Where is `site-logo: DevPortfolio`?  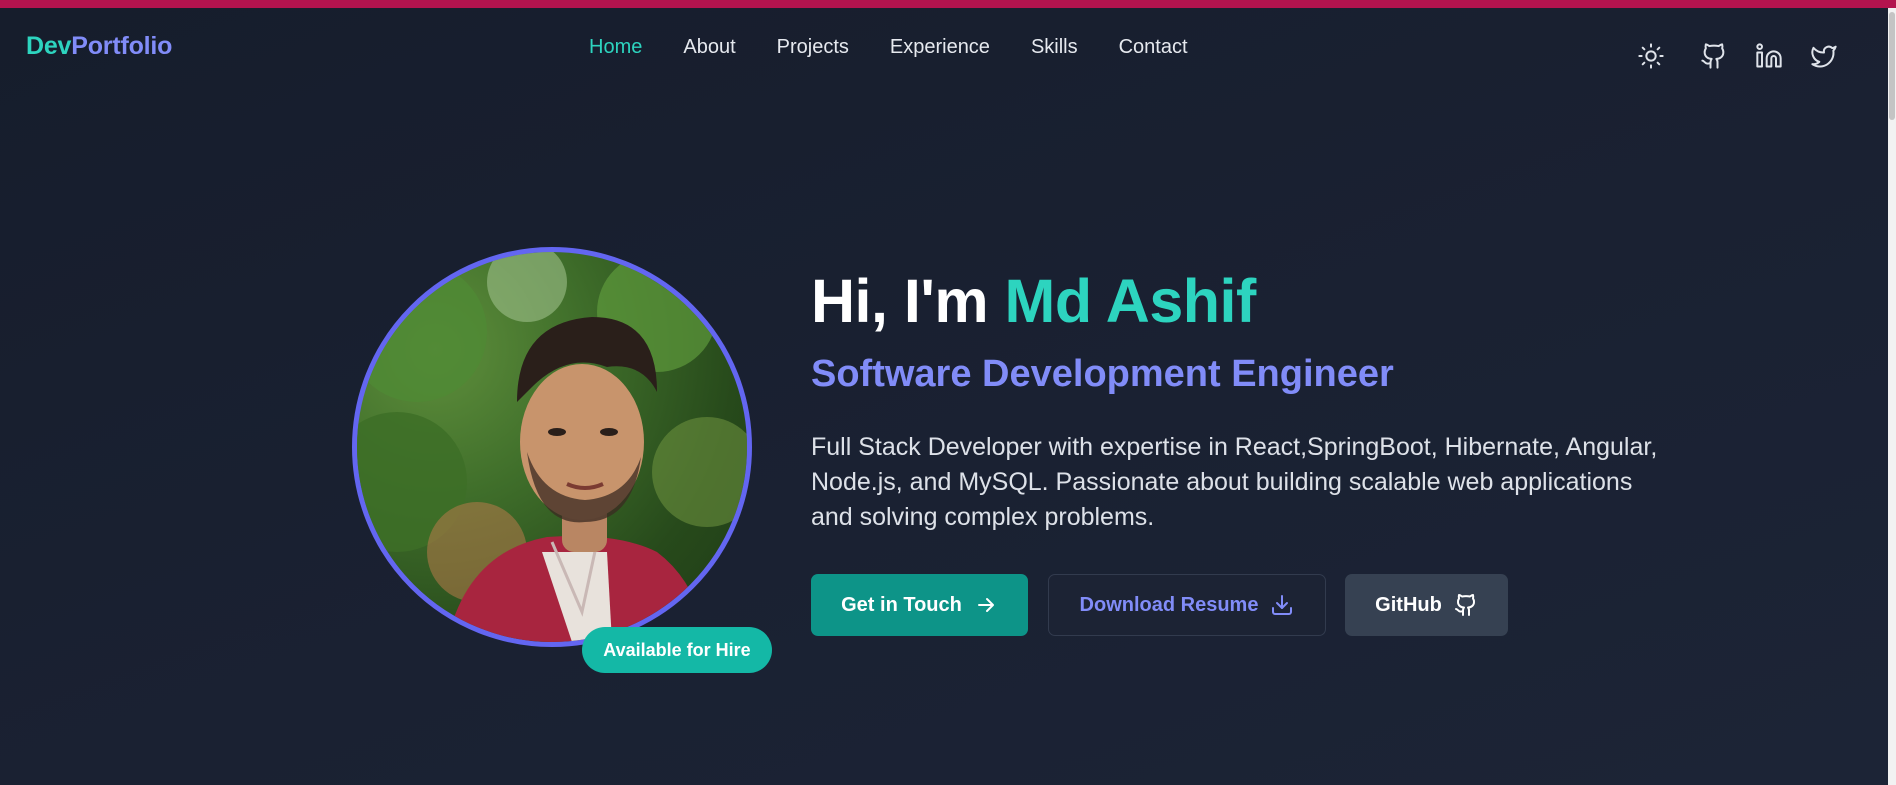
site-logo: DevPortfolio is located at coordinates (99, 46).